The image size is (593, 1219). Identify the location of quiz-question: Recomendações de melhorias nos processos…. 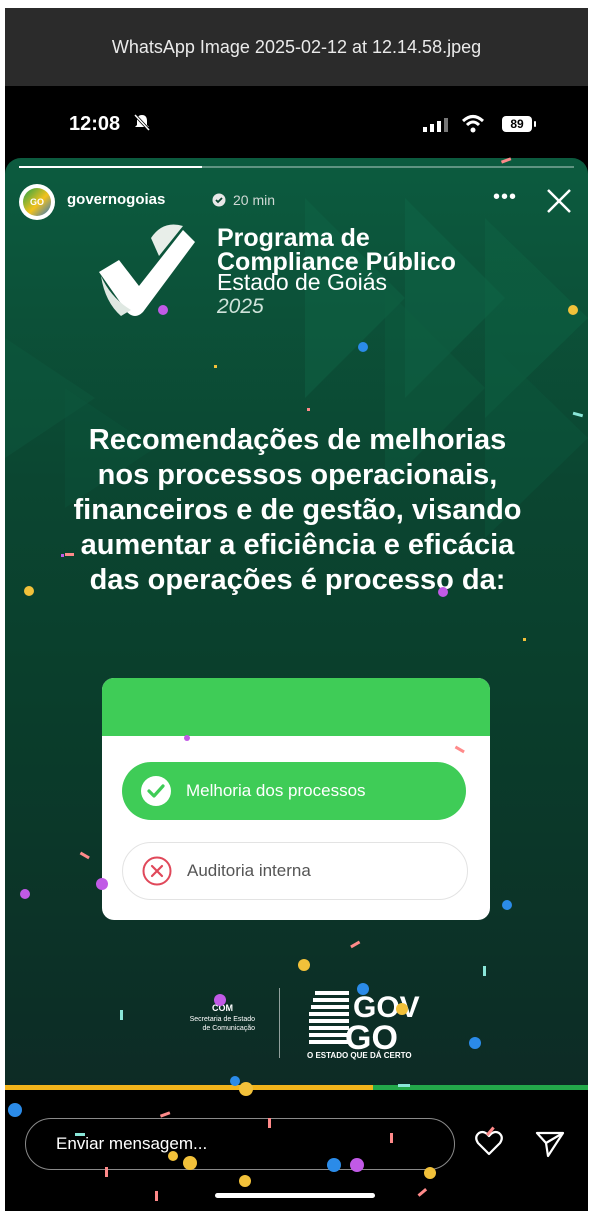
(297, 510).